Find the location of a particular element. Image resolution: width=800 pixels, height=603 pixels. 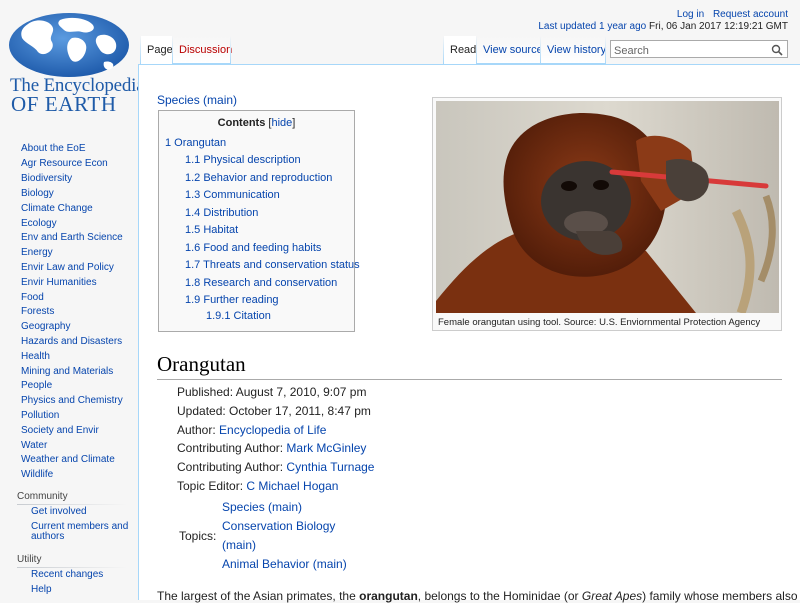

sidebar-item-people: People is located at coordinates (36, 385).